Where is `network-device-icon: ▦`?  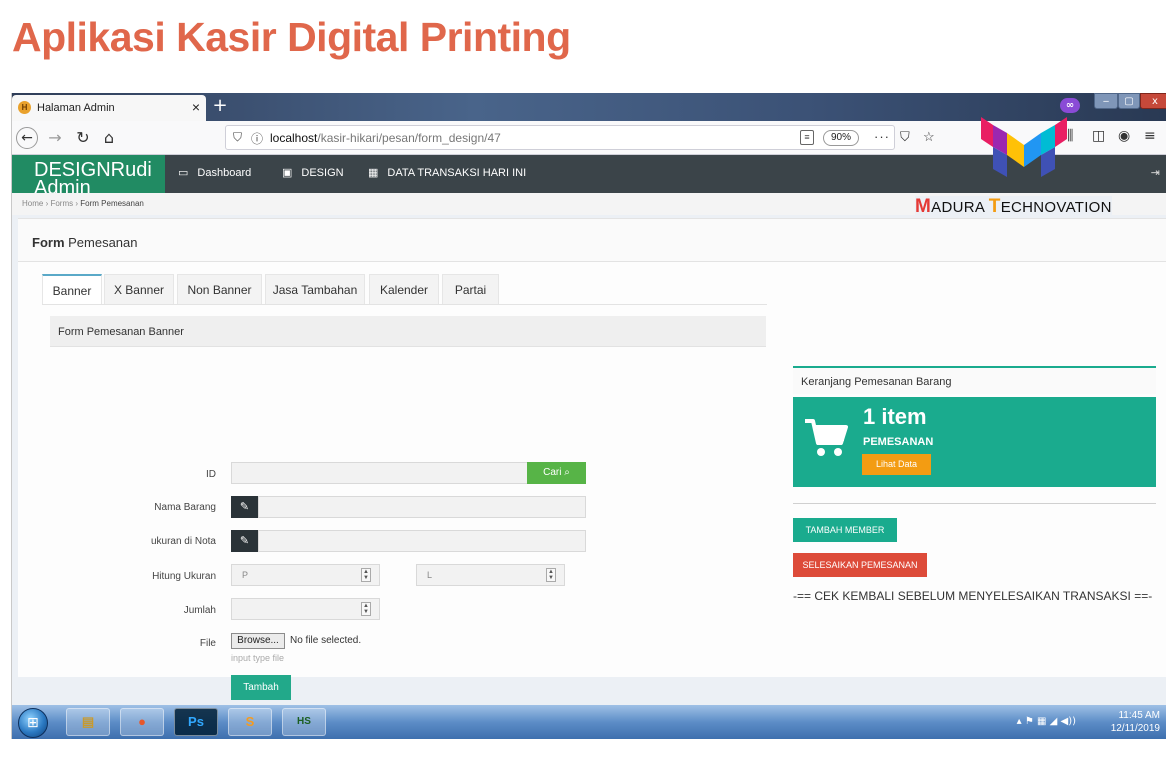
network-device-icon: ▦ is located at coordinates (1041, 721).